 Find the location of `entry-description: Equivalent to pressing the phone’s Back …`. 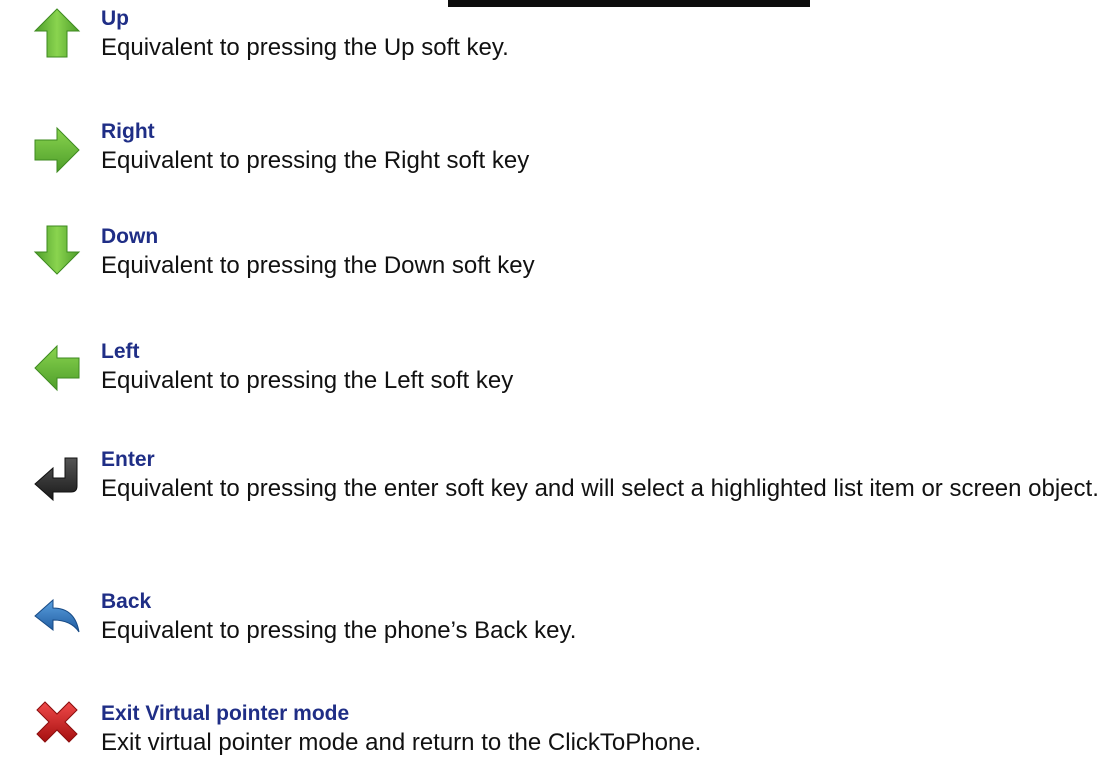

entry-description: Equivalent to pressing the phone’s Back … is located at coordinates (339, 630).